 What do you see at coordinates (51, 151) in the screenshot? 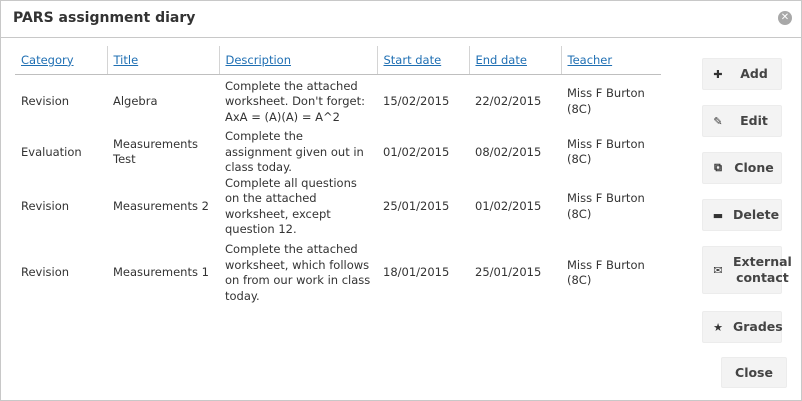
I see `cell-category: Evaluation` at bounding box center [51, 151].